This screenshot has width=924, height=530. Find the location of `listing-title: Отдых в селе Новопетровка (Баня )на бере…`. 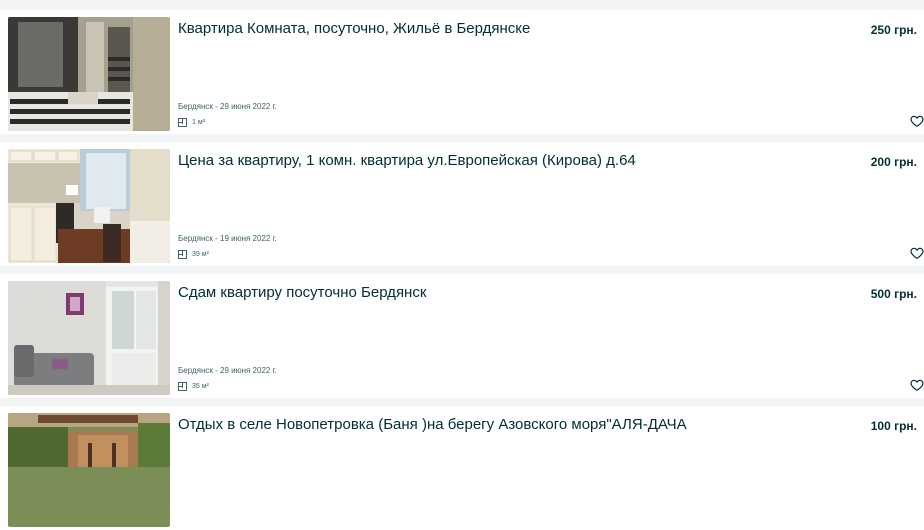

listing-title: Отдых в селе Новопетровка (Баня )на бере… is located at coordinates (503, 425).